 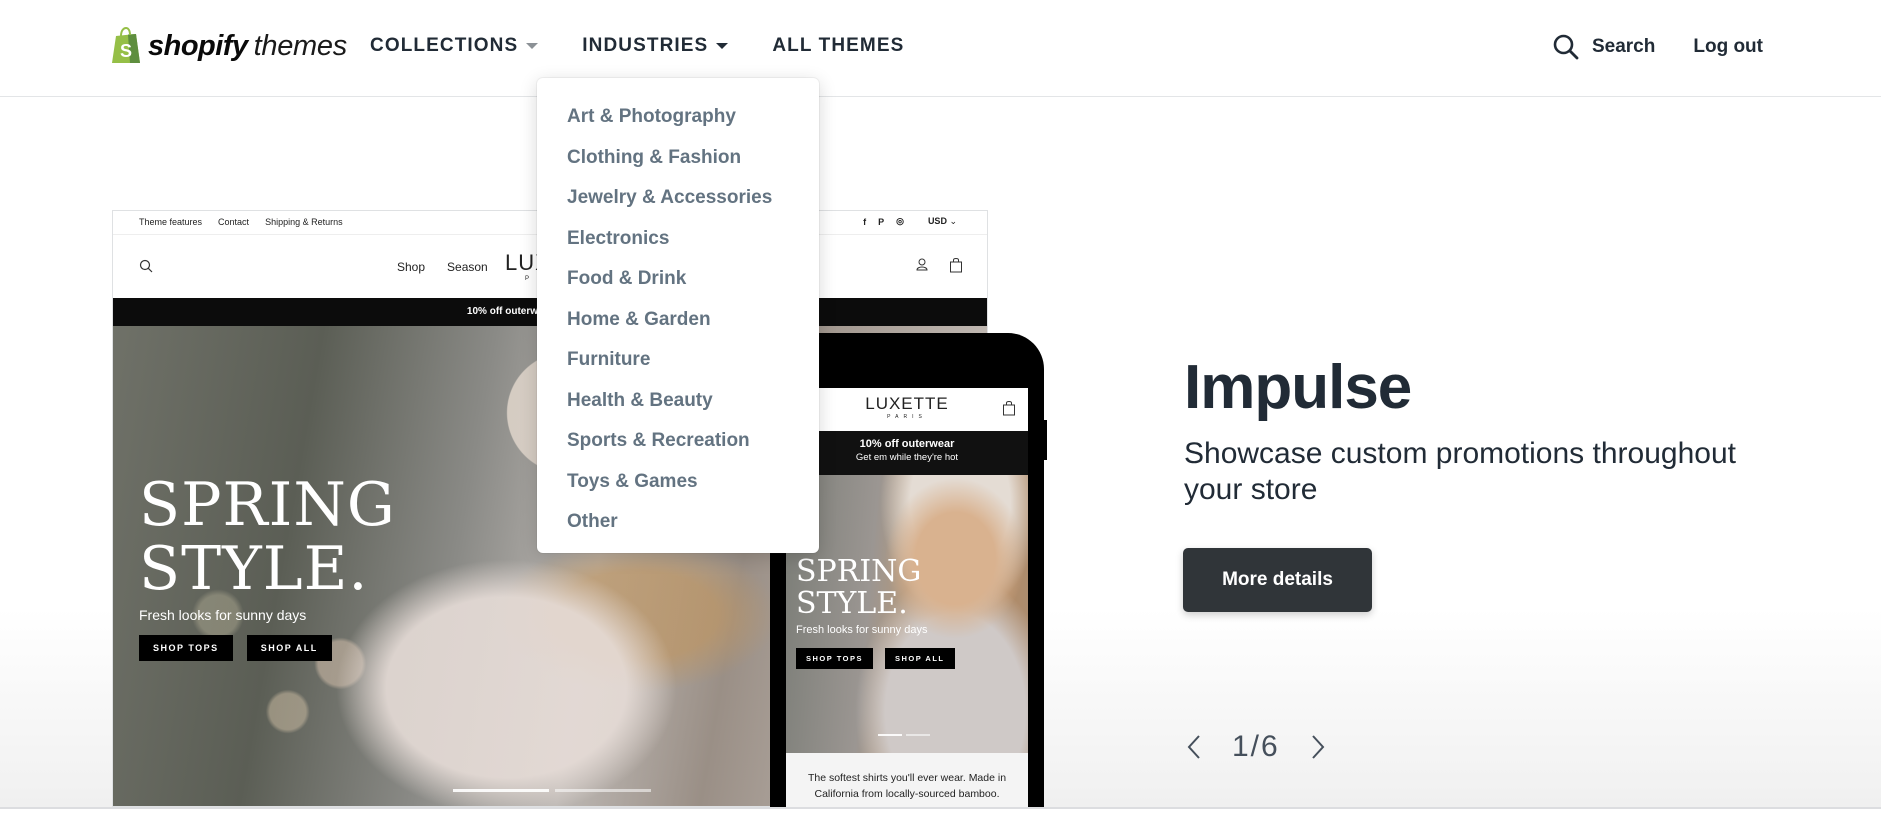 What do you see at coordinates (900, 221) in the screenshot?
I see `instagram-icon: ◎` at bounding box center [900, 221].